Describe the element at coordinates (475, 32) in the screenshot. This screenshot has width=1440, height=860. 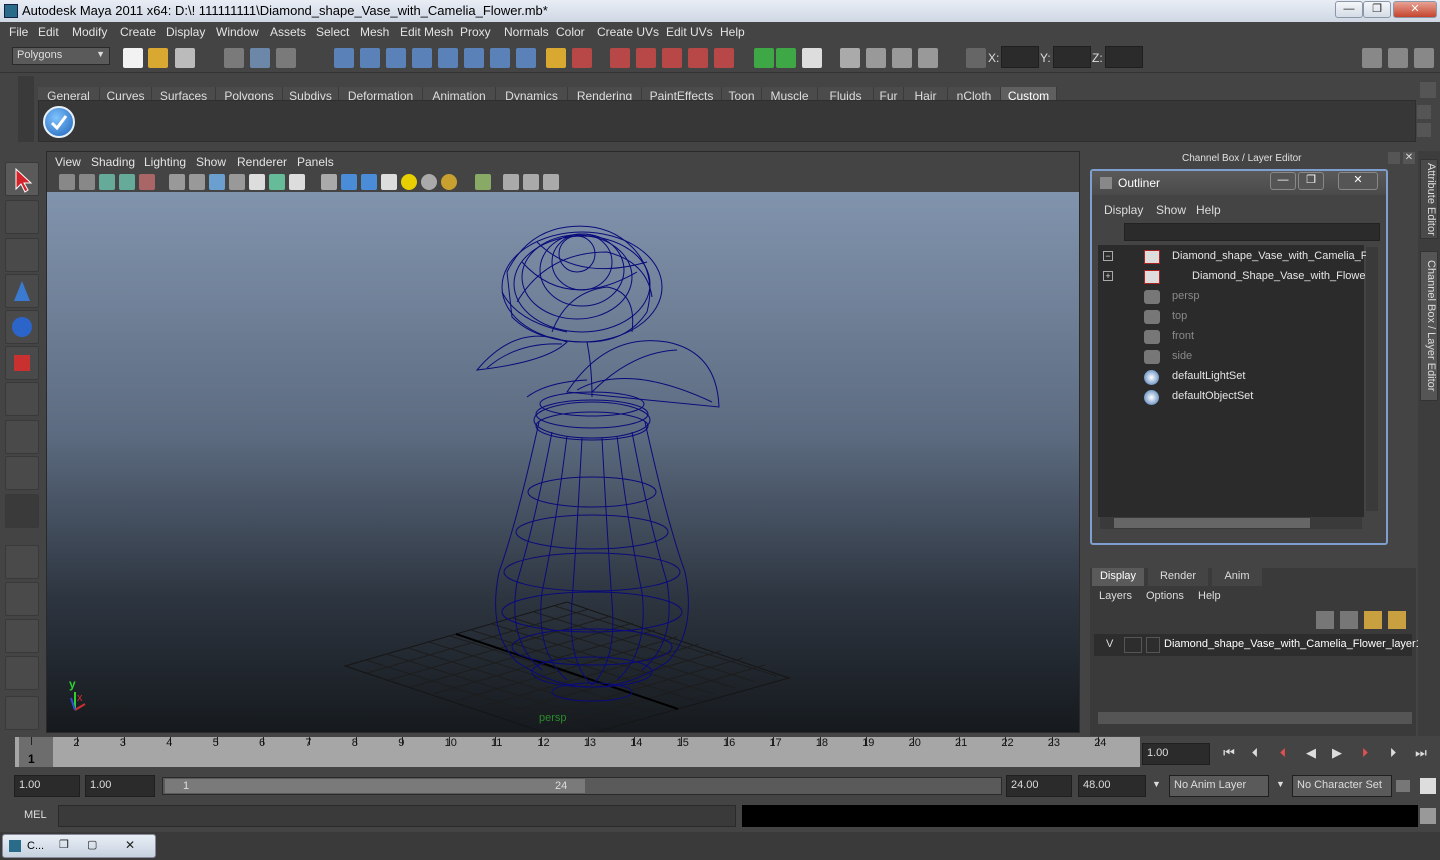
I see `menu-proxy: Proxy` at that location.